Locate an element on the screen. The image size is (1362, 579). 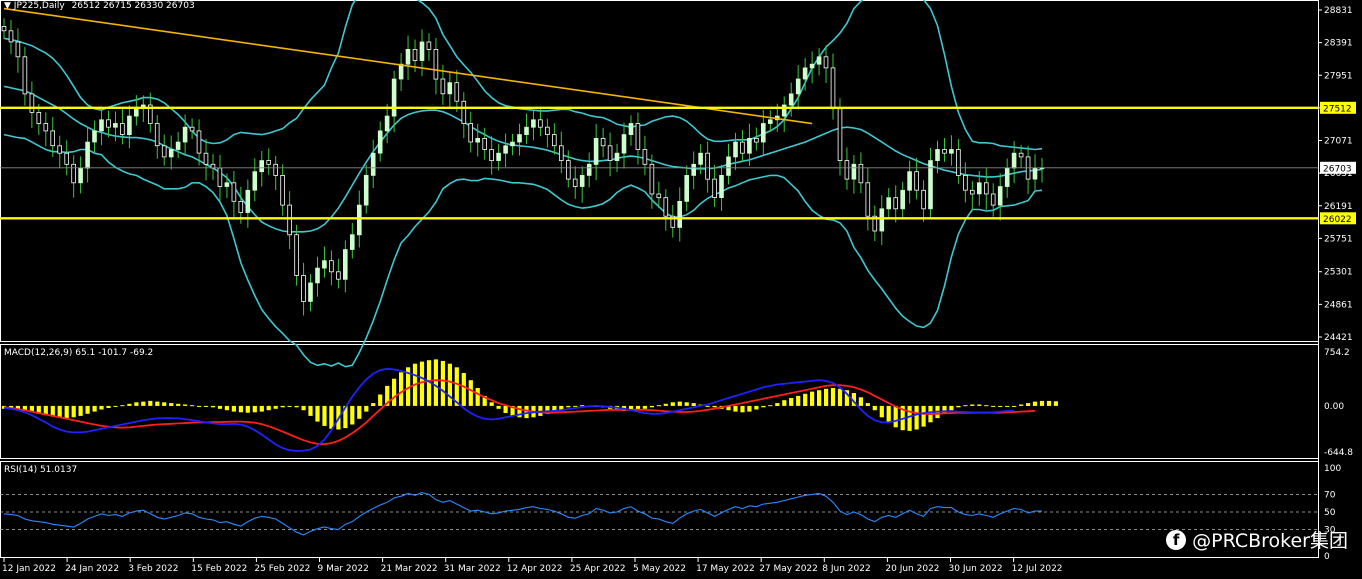
chart-title: ▼ JP225,Daily 26512 26715 26330 26703 is located at coordinates (99, 6).